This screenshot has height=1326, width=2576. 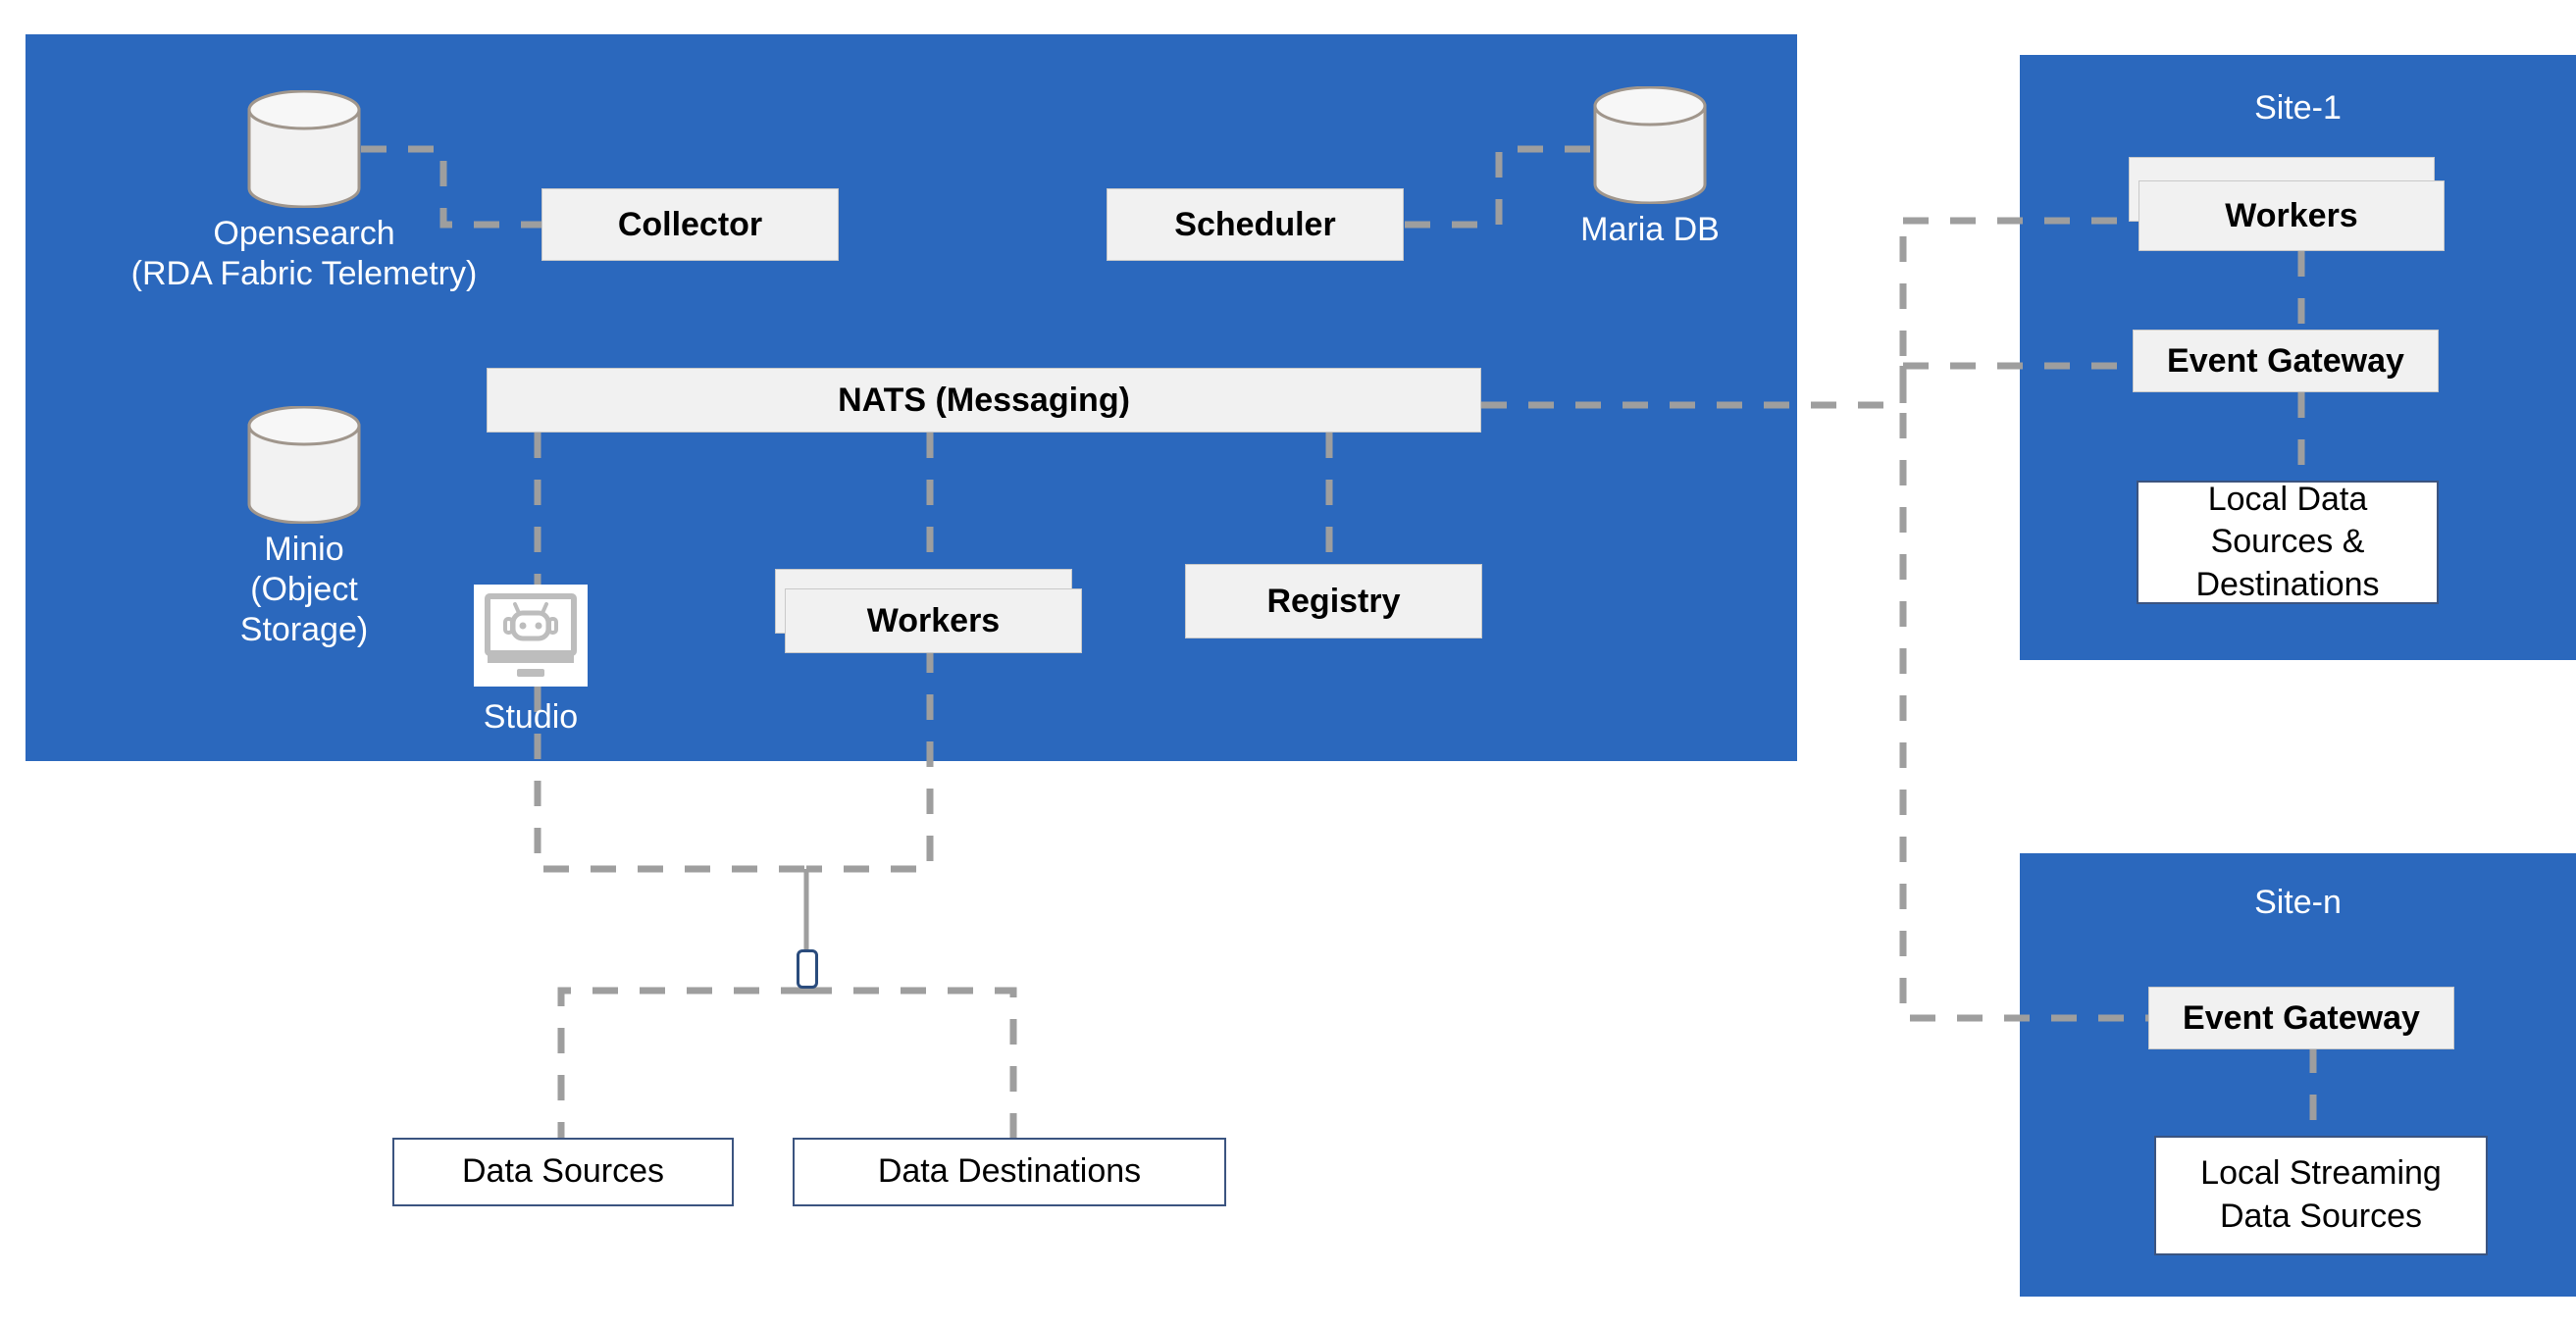 I want to click on opensearch-label: Opensearch (RDA Fabric Telemetry), so click(x=304, y=254).